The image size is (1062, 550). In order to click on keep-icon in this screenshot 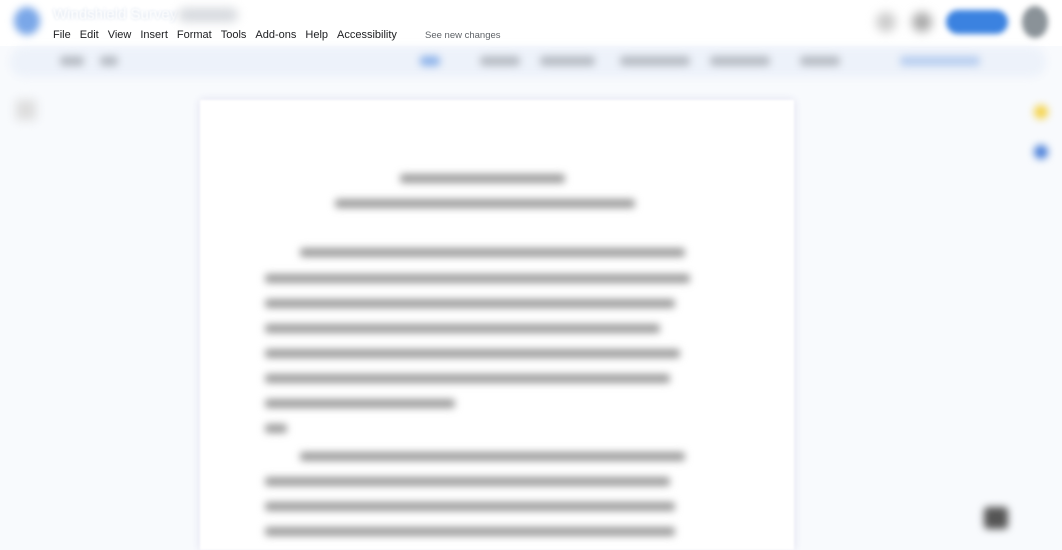, I will do `click(1041, 112)`.